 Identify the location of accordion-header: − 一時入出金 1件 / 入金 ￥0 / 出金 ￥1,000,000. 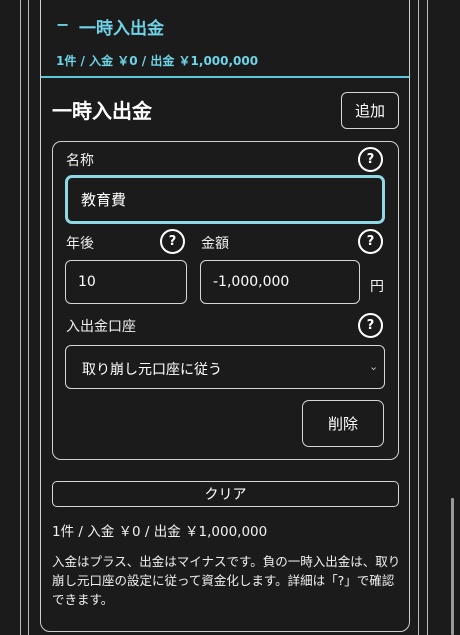
(225, 39).